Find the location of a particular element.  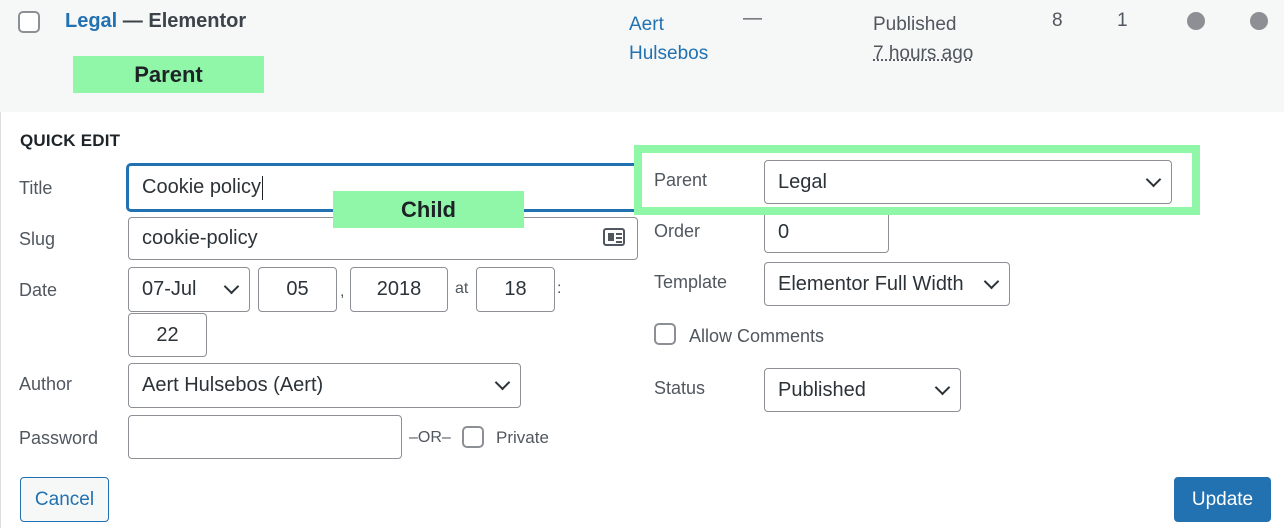

row-title: Legal — Elementor is located at coordinates (155, 21).